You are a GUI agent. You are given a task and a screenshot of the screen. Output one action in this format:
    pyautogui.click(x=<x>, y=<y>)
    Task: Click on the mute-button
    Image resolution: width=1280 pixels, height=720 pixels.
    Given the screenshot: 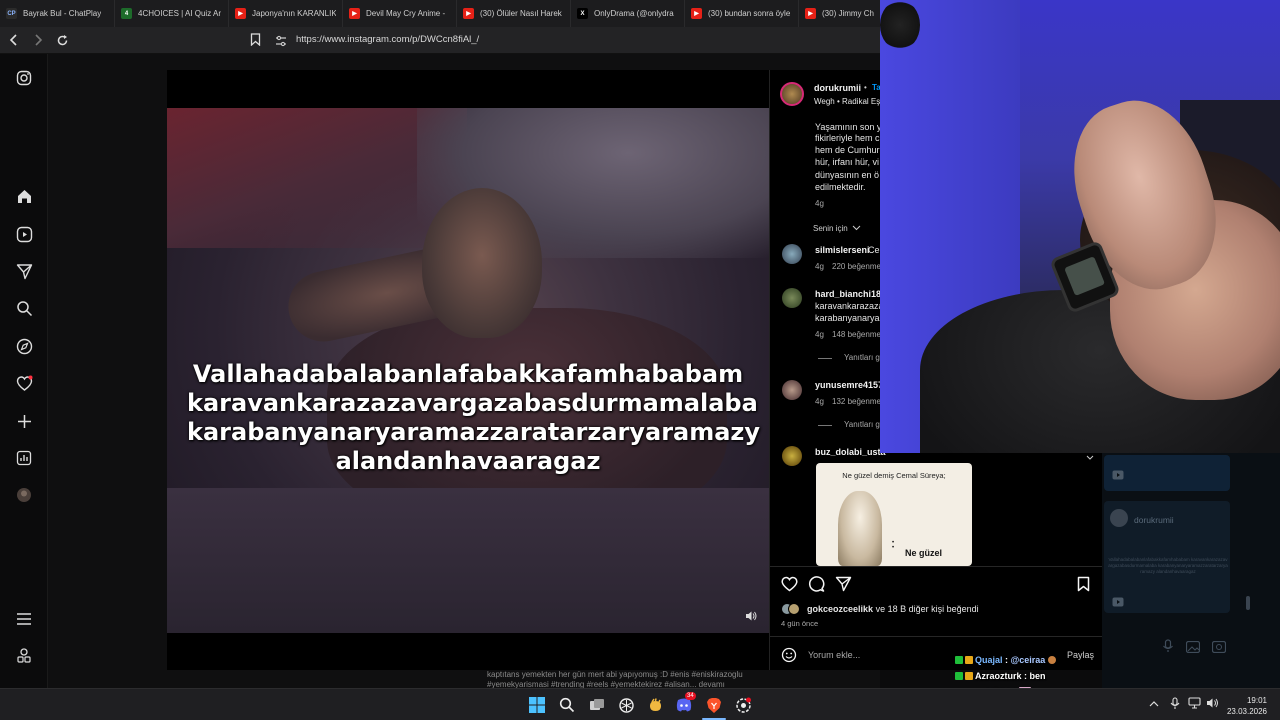 What is the action you would take?
    pyautogui.click(x=751, y=617)
    